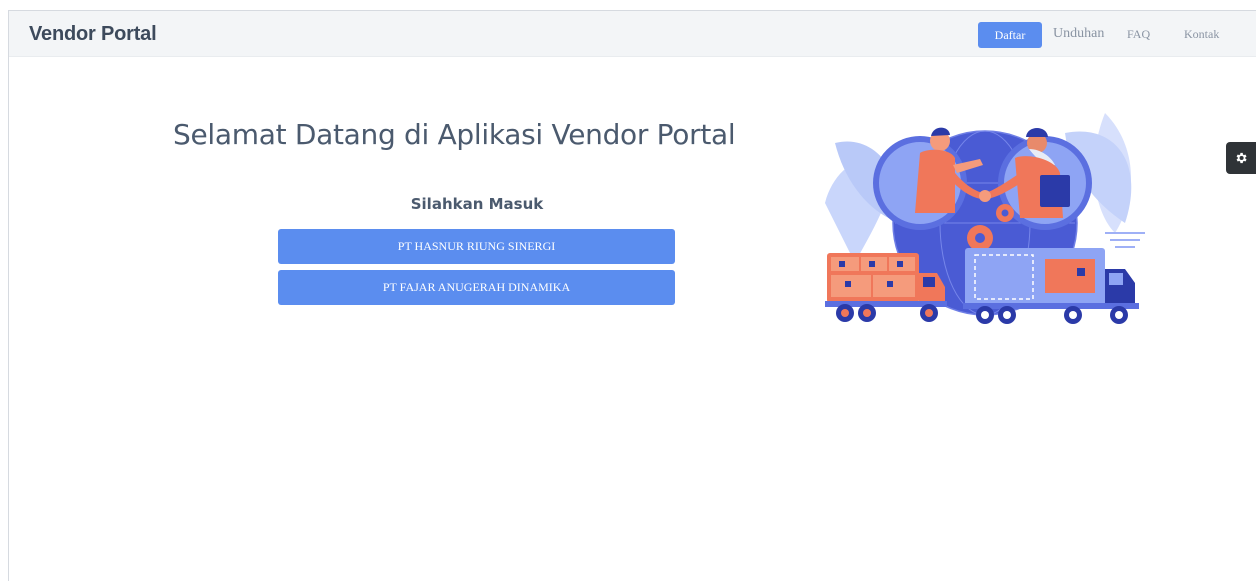  What do you see at coordinates (476, 287) in the screenshot?
I see `company-button-fajar: PT FAJAR ANUGERAH DINAMIKA` at bounding box center [476, 287].